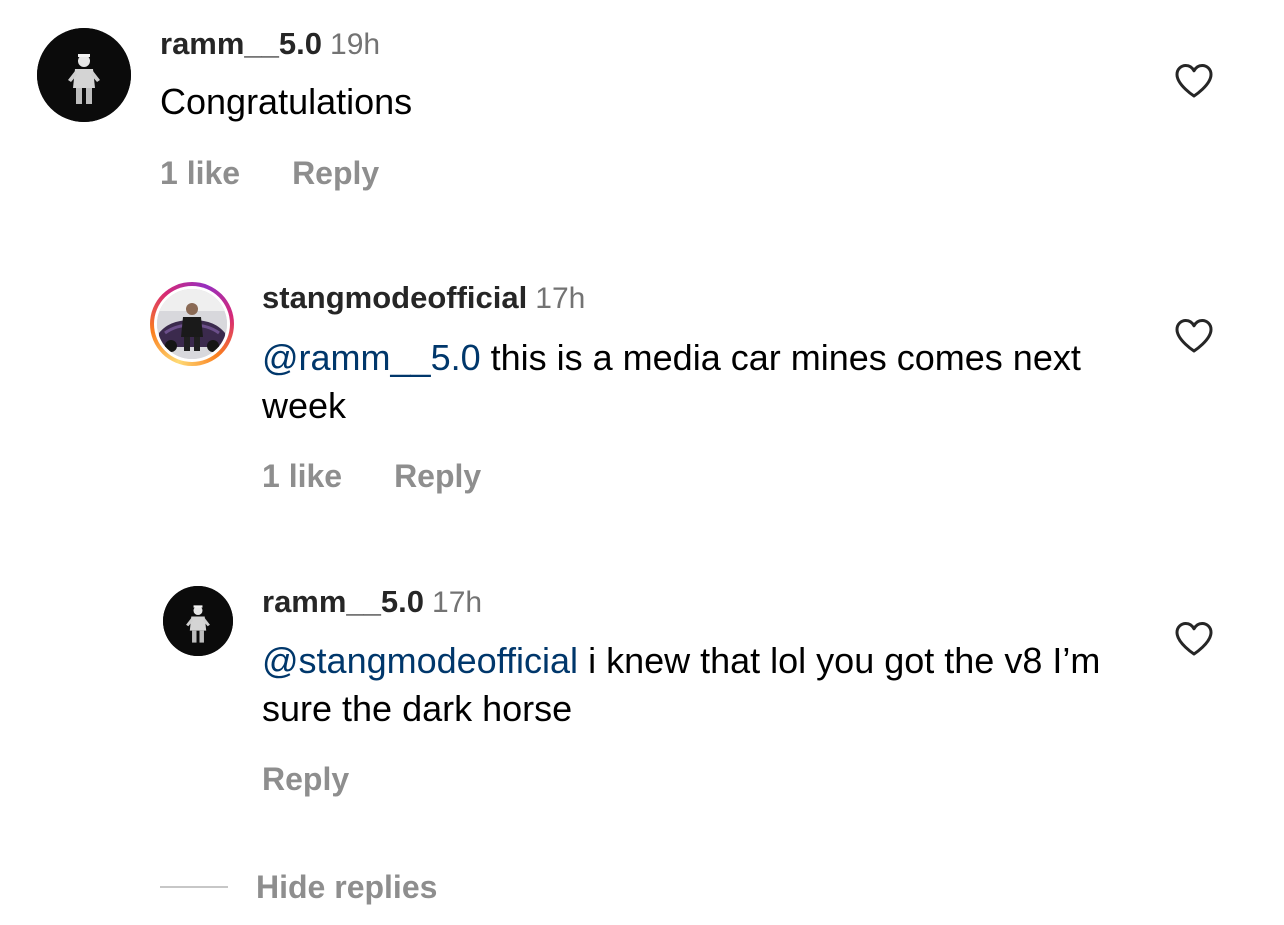 Image resolution: width=1284 pixels, height=925 pixels. Describe the element at coordinates (347, 887) in the screenshot. I see `hide-replies-label: Hide replies` at that location.